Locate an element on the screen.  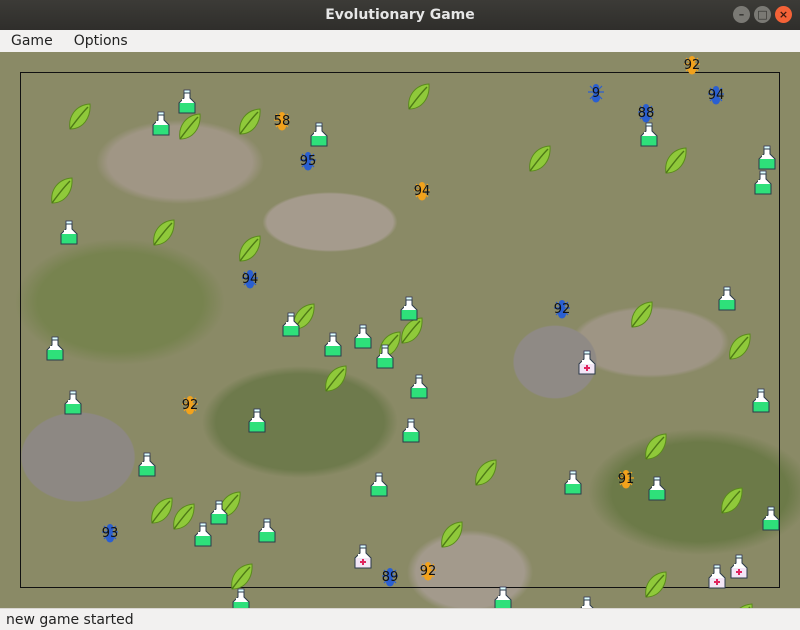
ant: 93 is located at coordinates (110, 532).